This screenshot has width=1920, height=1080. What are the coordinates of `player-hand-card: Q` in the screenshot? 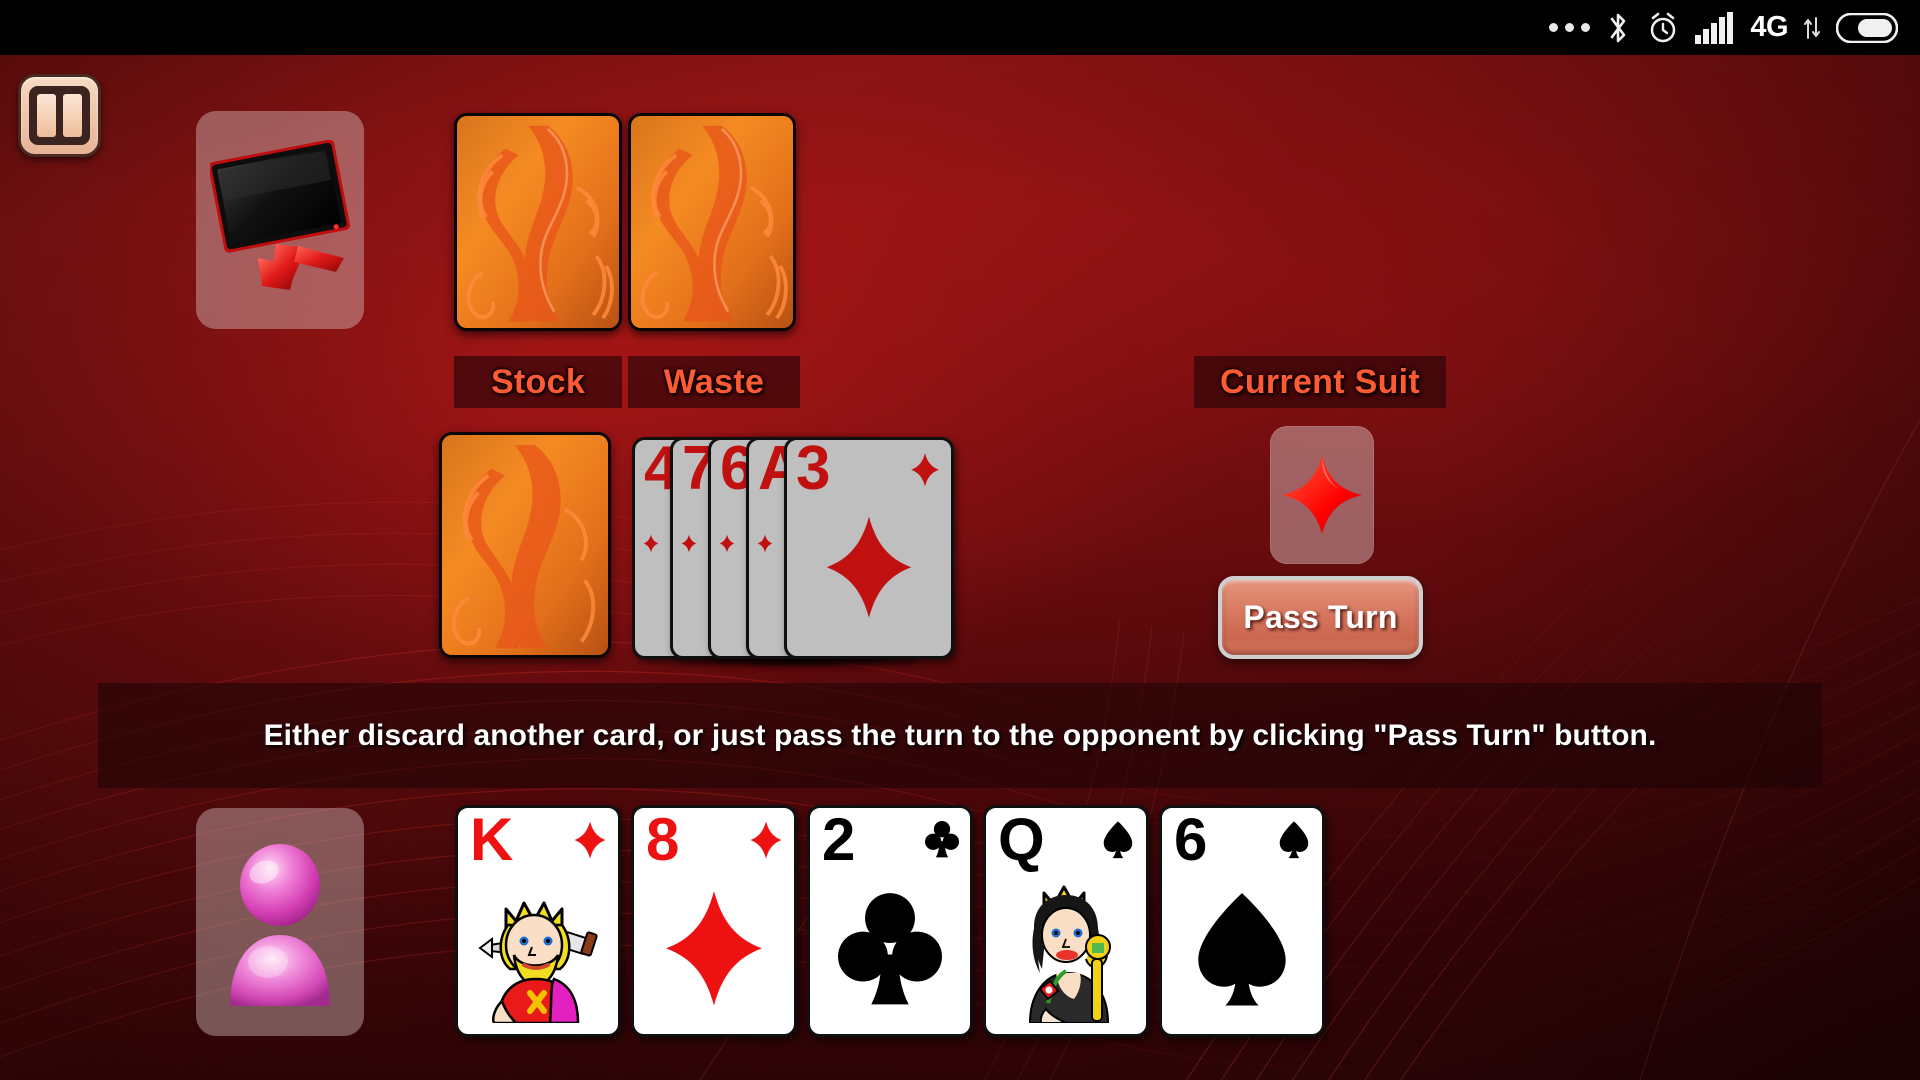 It's located at (1066, 921).